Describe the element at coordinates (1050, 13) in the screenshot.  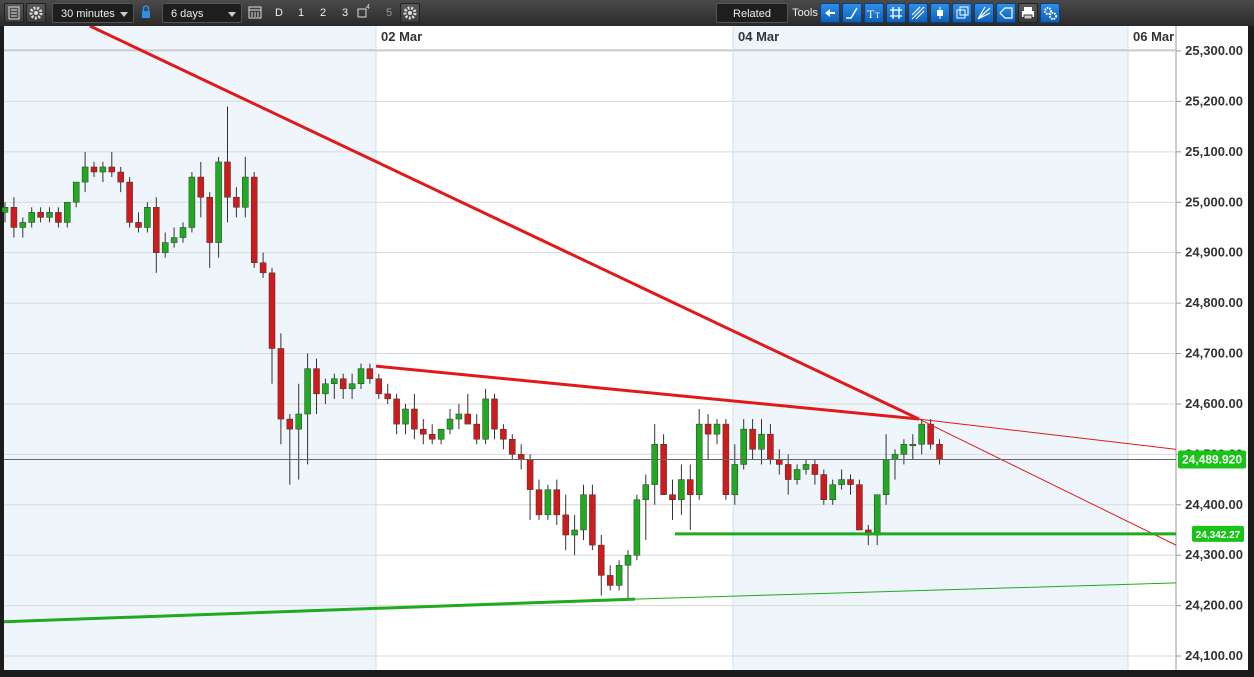
I see `tools-settings-icon` at that location.